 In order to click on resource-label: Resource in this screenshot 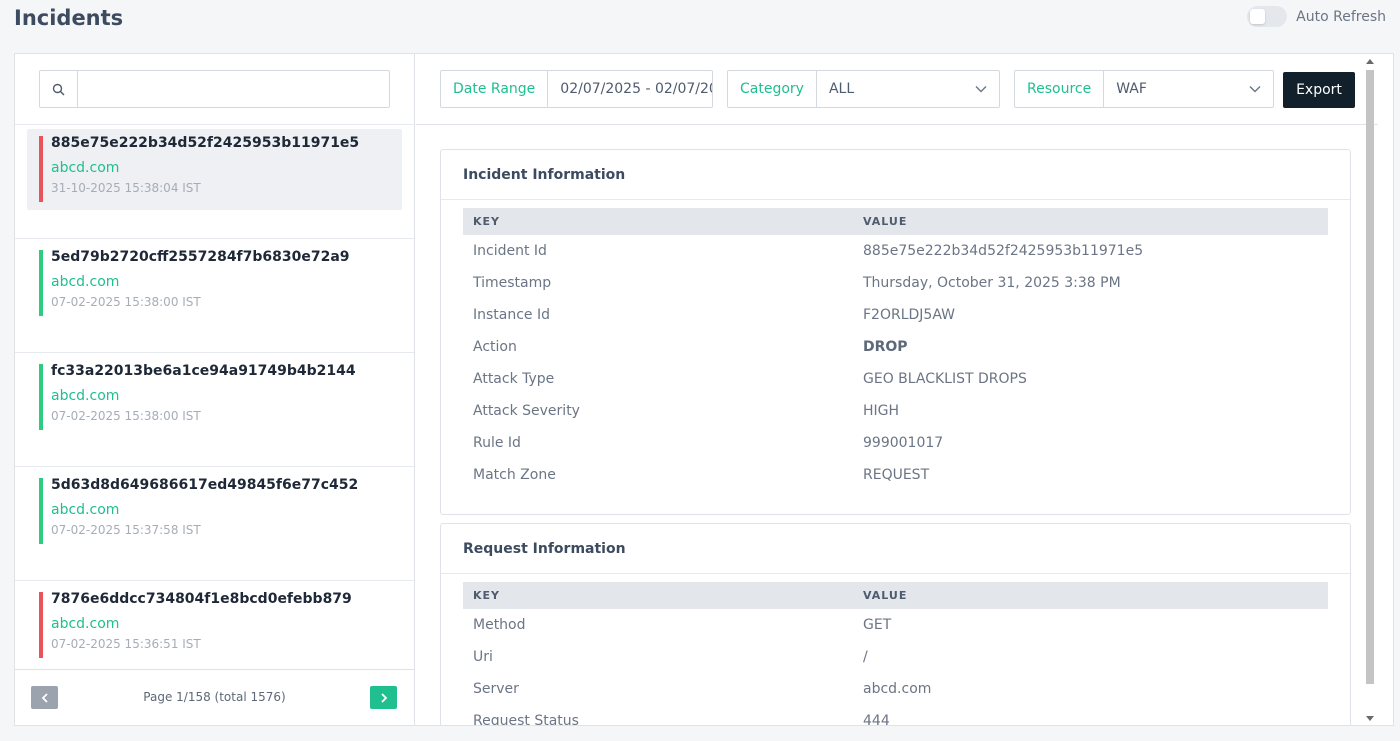, I will do `click(1060, 89)`.